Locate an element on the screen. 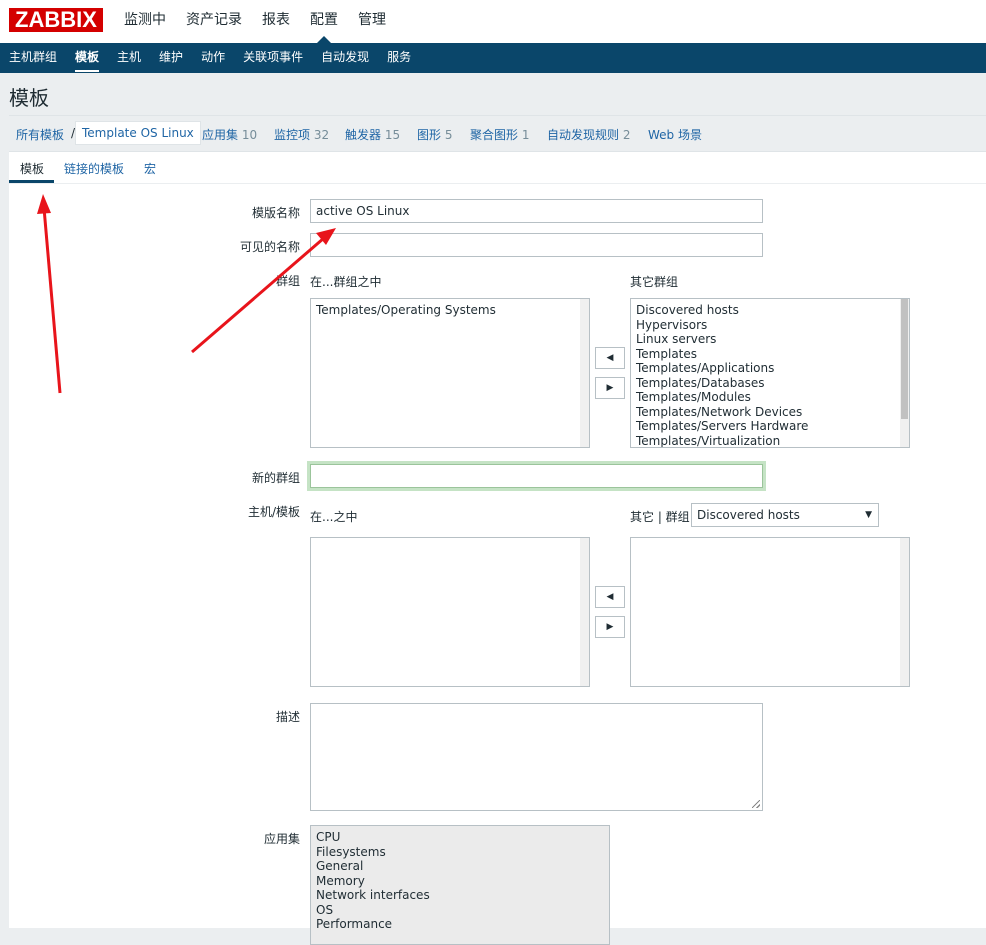 The width and height of the screenshot is (986, 945). tab-macros: 宏 is located at coordinates (150, 168).